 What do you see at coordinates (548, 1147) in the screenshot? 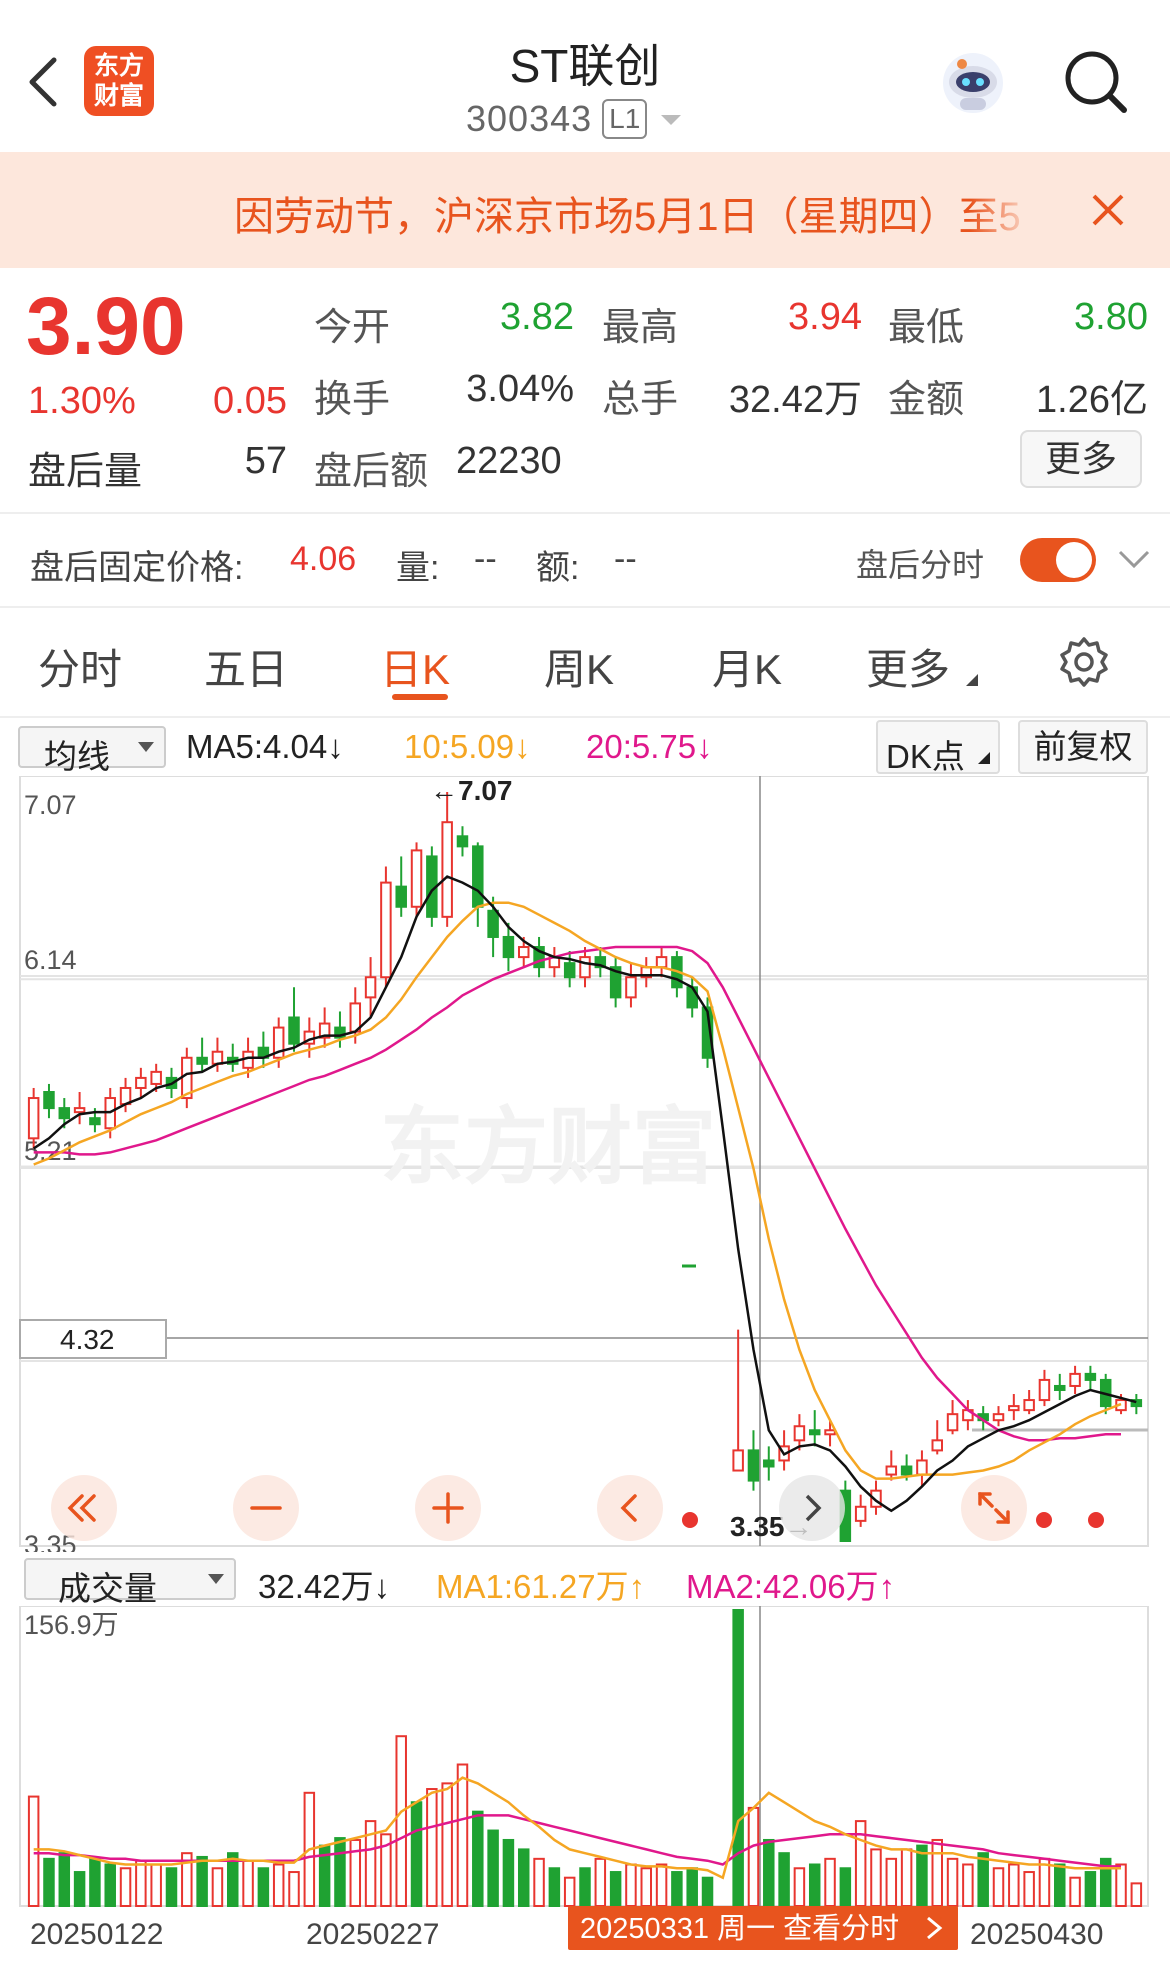
I see `watermark: 东方财富` at bounding box center [548, 1147].